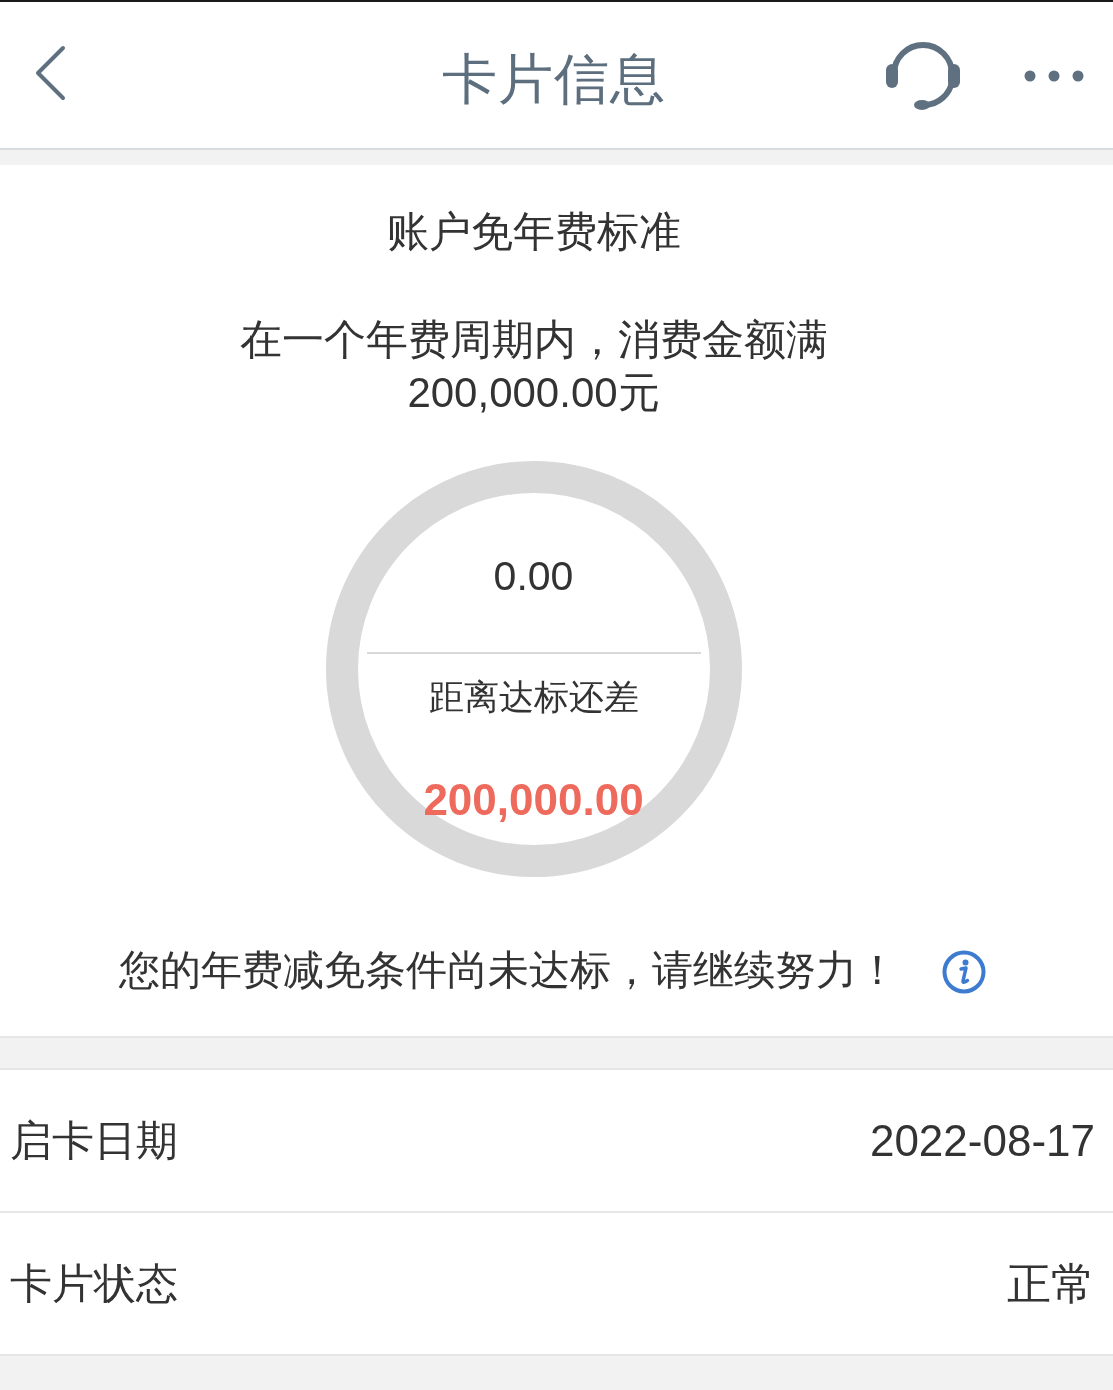 The height and width of the screenshot is (1390, 1113). What do you see at coordinates (508, 970) in the screenshot?
I see `status-message: 您的年费减免条件尚未达标，请继续努力！` at bounding box center [508, 970].